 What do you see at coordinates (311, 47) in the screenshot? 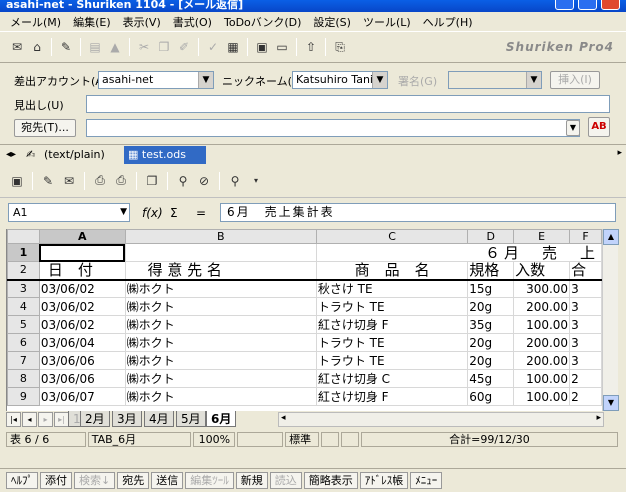
I see `upload-icon: ⇧` at bounding box center [311, 47].